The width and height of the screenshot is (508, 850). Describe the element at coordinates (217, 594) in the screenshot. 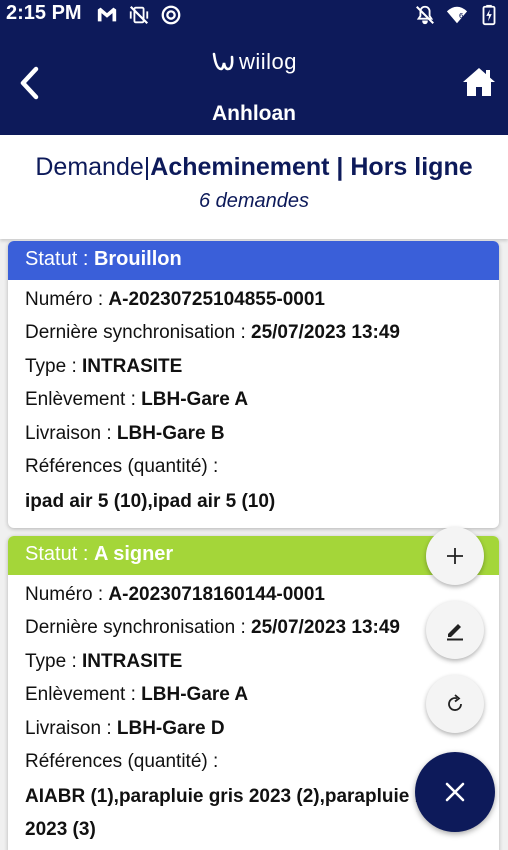

I see `numero-value: A-20230718160144-0001` at that location.